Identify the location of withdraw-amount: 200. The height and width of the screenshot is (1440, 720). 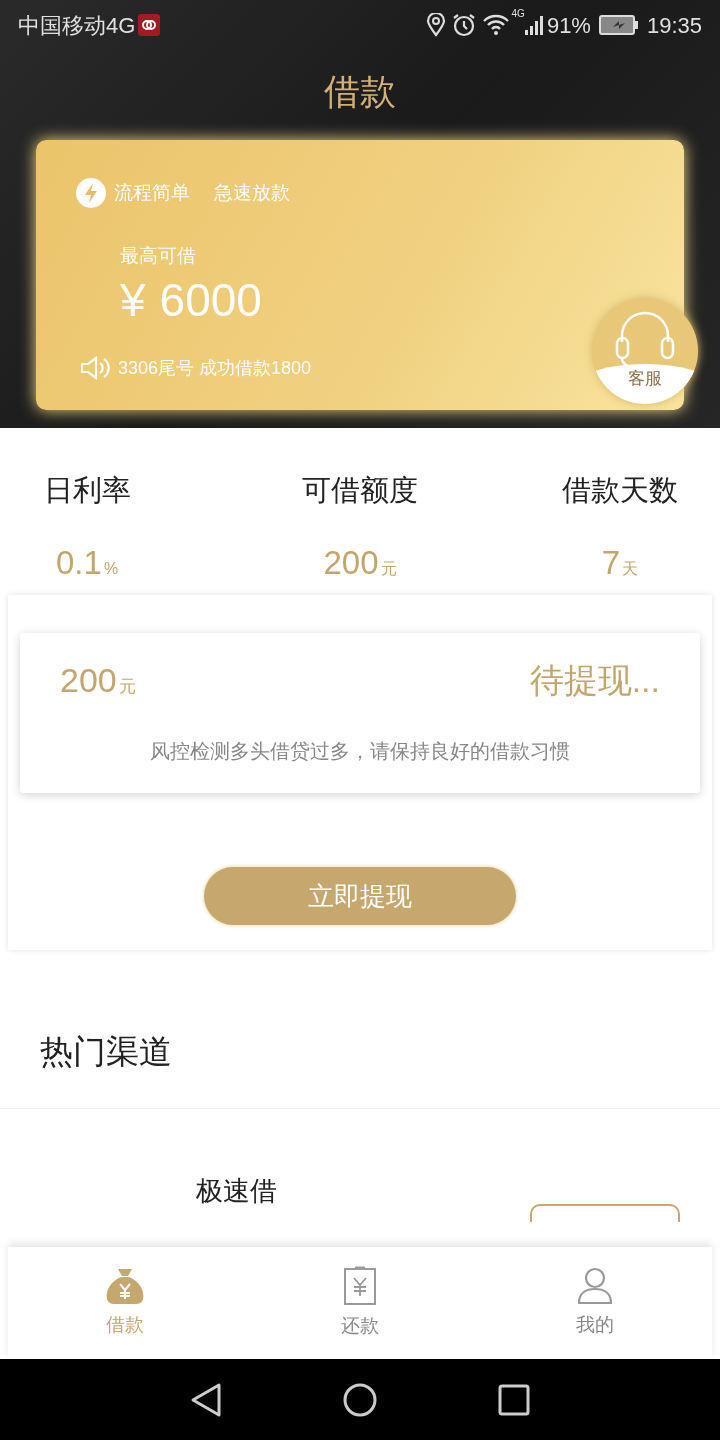
(88, 680).